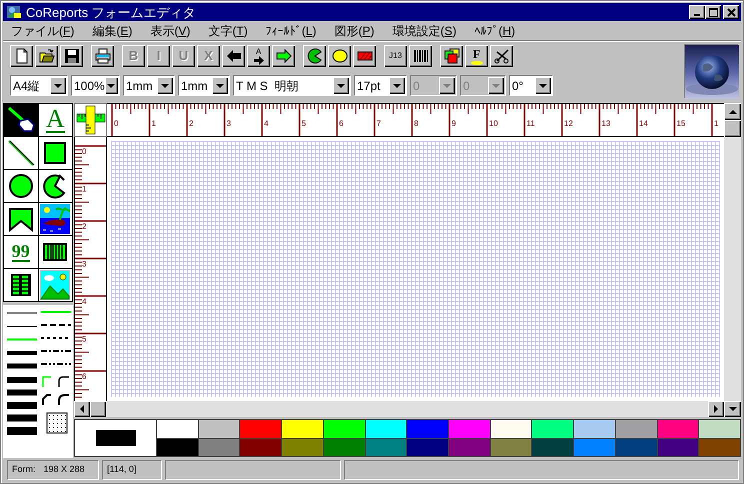 The image size is (744, 484). Describe the element at coordinates (380, 85) in the screenshot. I see `dropdown: 17pt` at that location.